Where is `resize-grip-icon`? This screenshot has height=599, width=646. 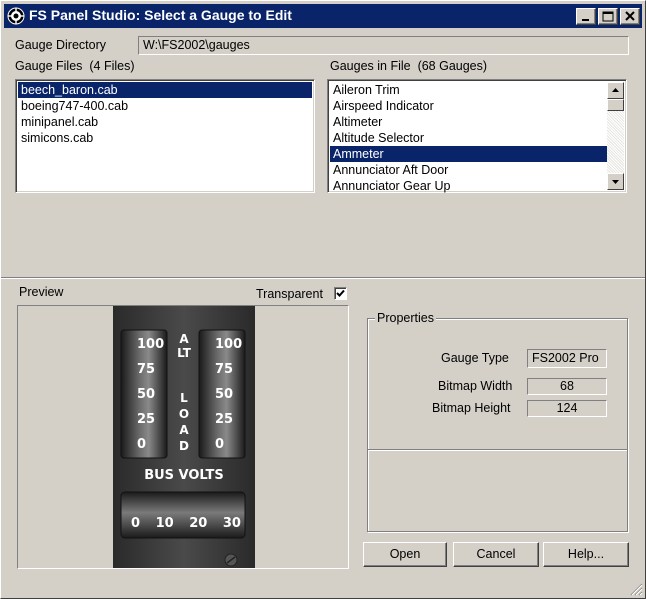
resize-grip-icon is located at coordinates (636, 589).